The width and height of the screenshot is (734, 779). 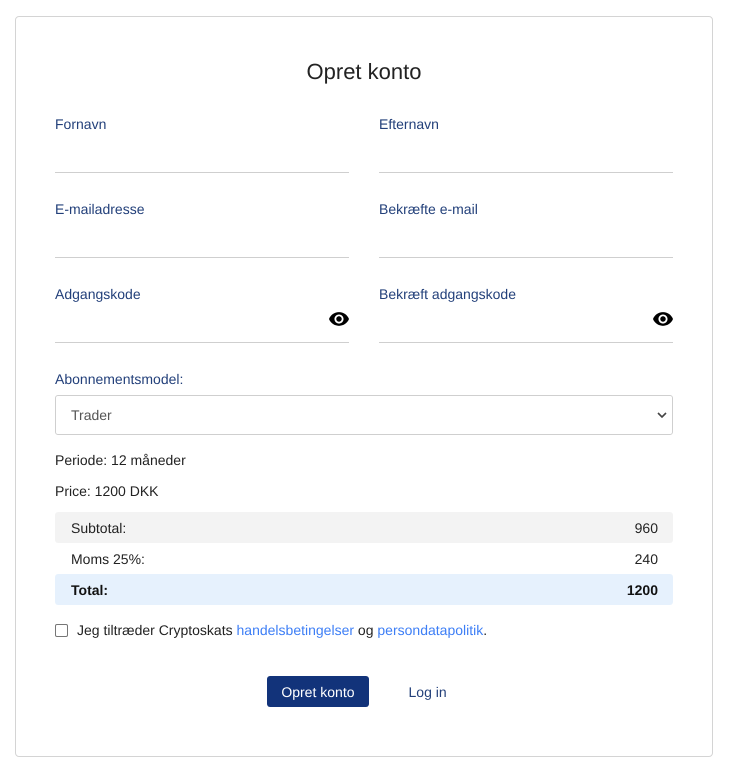 I want to click on field-label: Bekræfte e-mail, so click(x=429, y=209).